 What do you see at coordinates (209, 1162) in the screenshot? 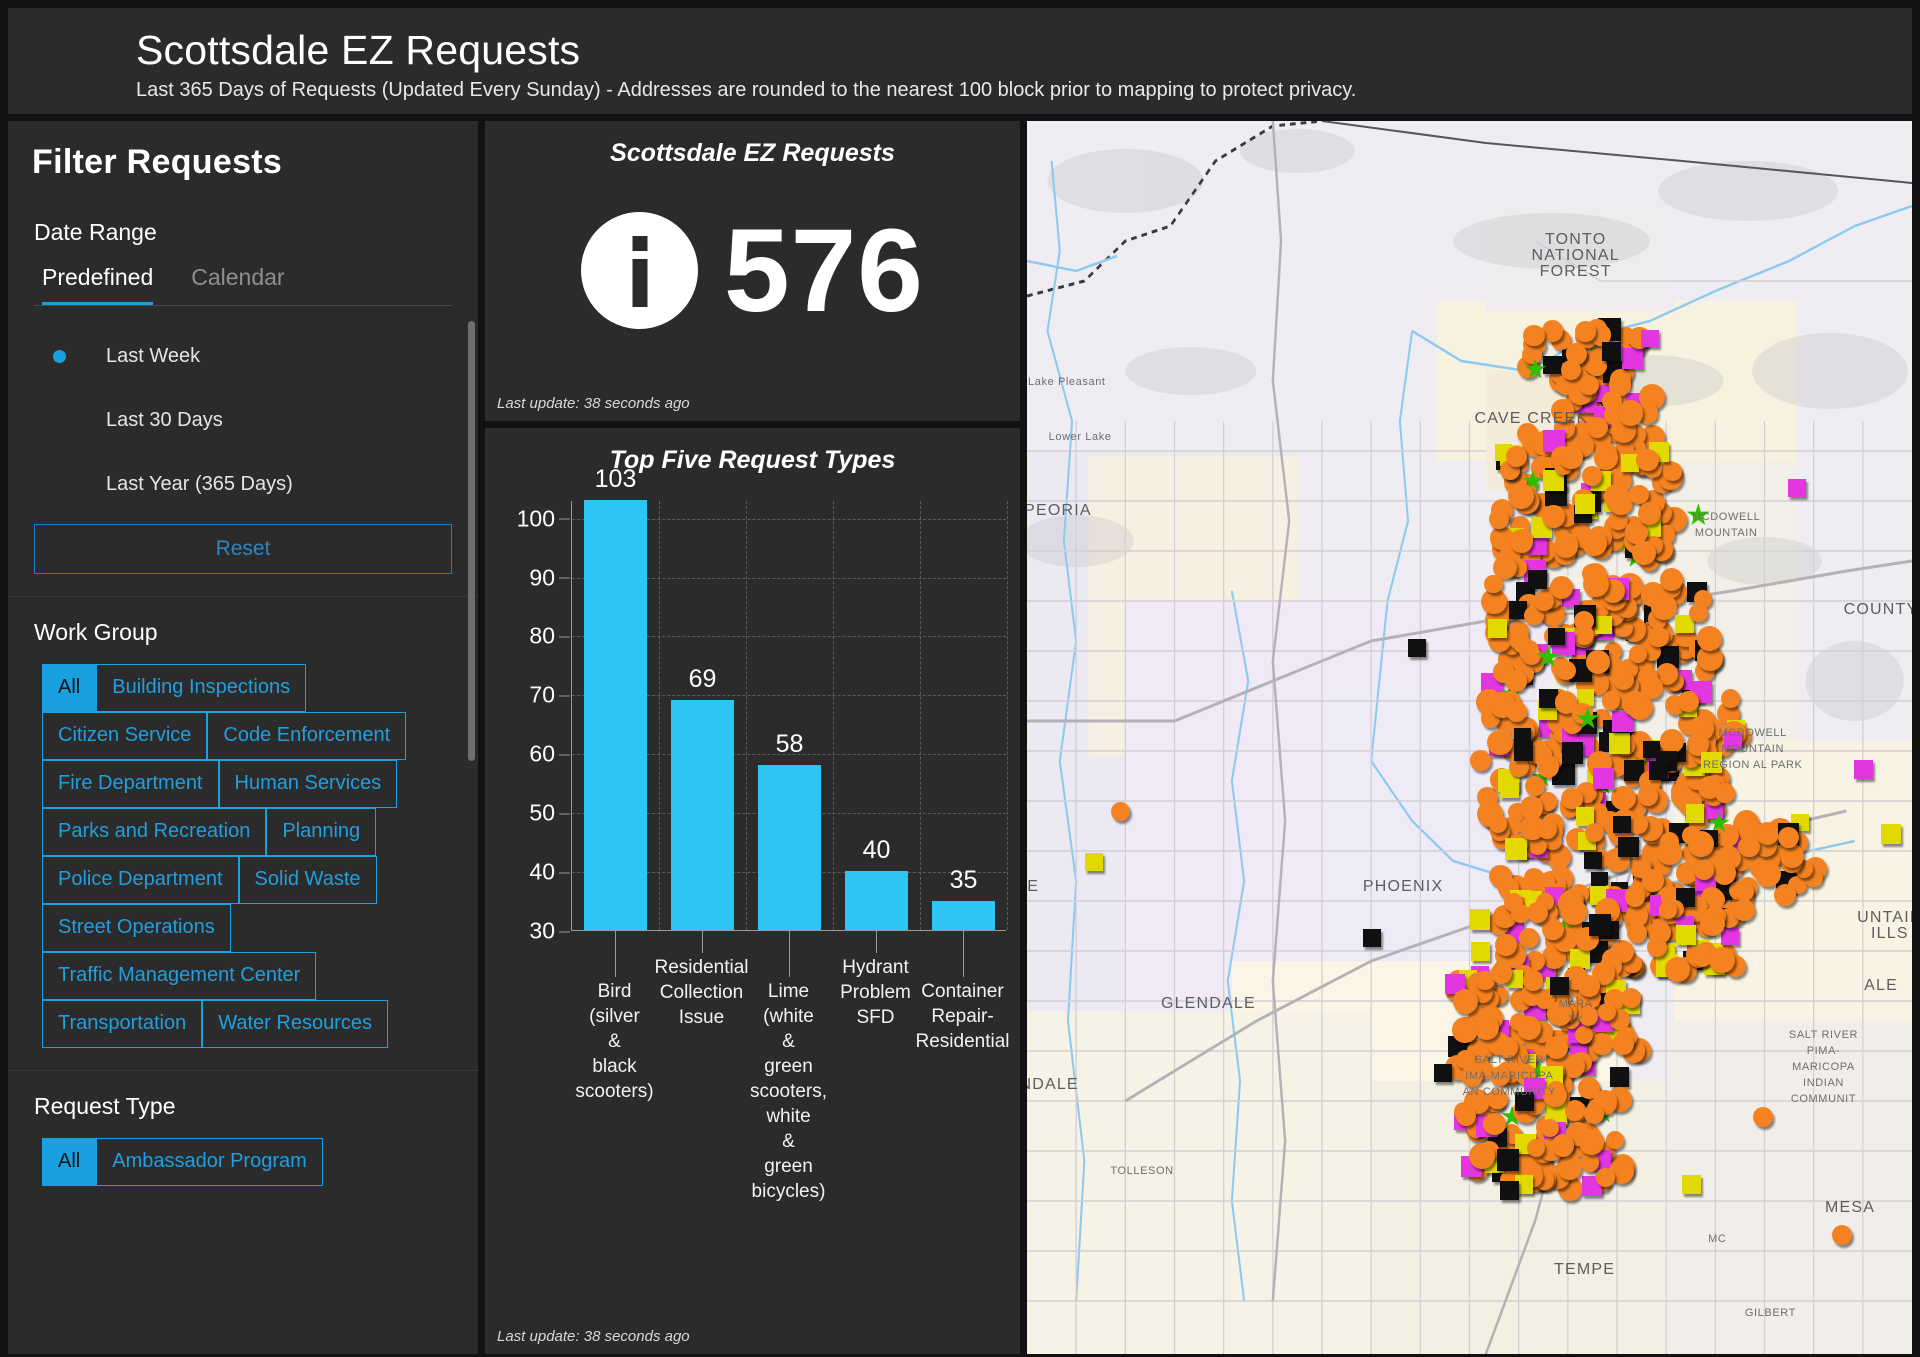
I see `request-type-chip-ambassador-program: Ambassador Program` at bounding box center [209, 1162].